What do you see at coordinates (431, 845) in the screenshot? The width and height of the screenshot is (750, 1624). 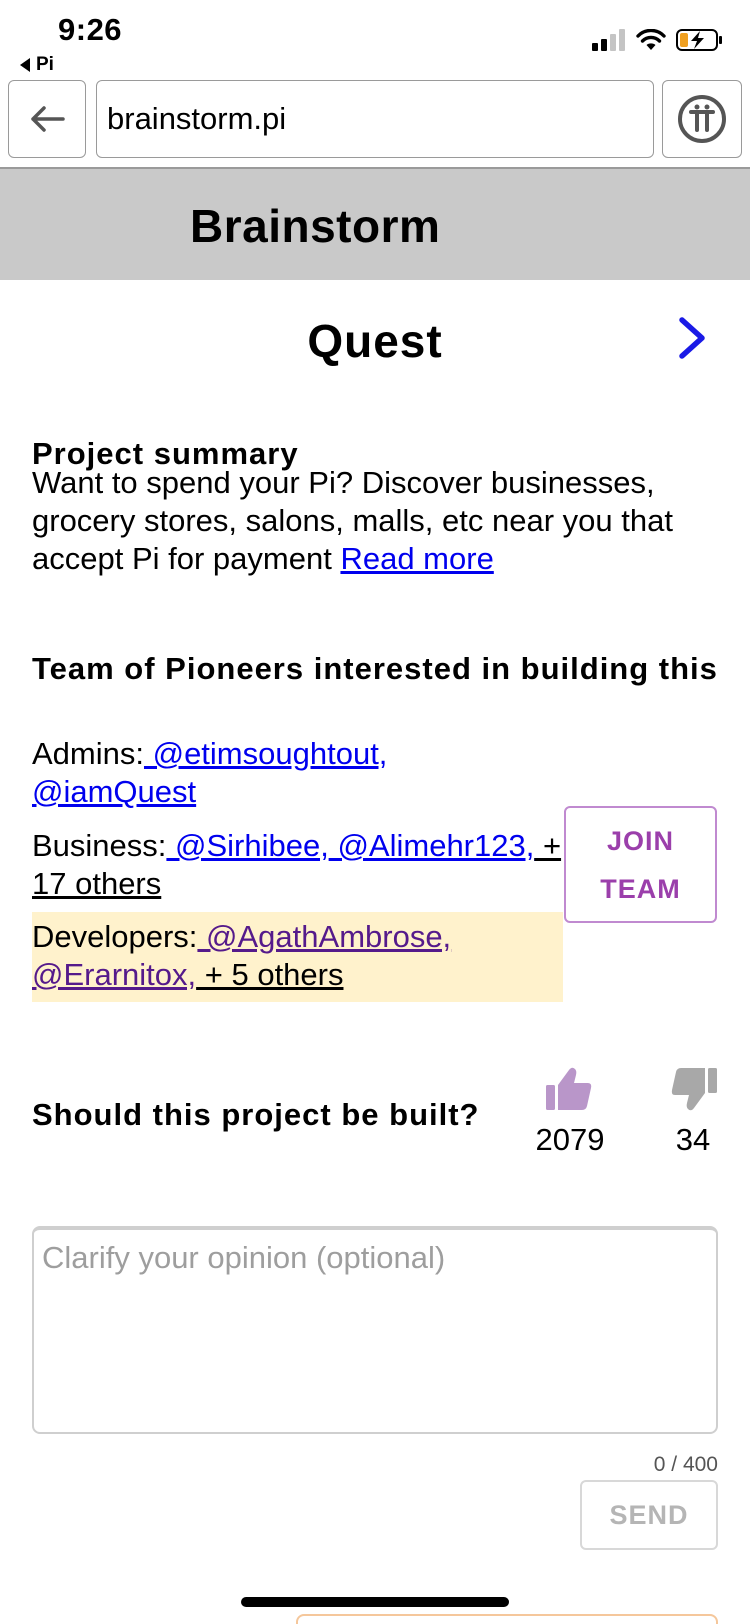 I see `business-member-link: @Alimehr123,` at bounding box center [431, 845].